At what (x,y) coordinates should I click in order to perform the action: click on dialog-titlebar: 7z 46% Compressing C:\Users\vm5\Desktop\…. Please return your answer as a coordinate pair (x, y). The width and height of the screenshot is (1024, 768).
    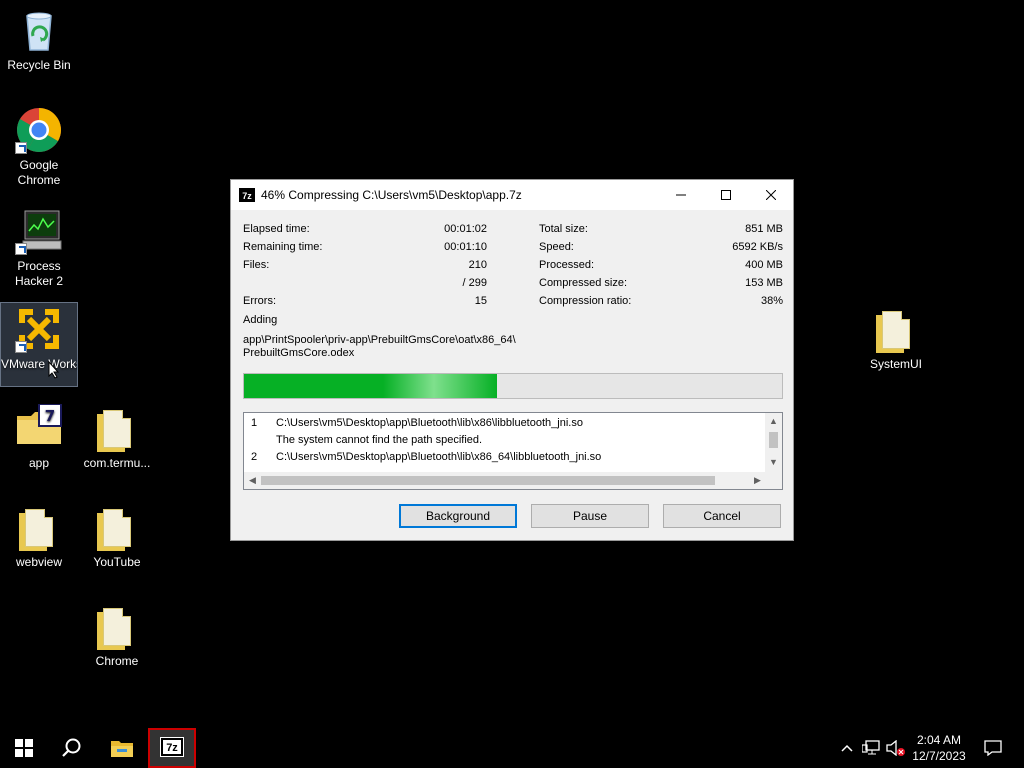
    Looking at the image, I should click on (512, 195).